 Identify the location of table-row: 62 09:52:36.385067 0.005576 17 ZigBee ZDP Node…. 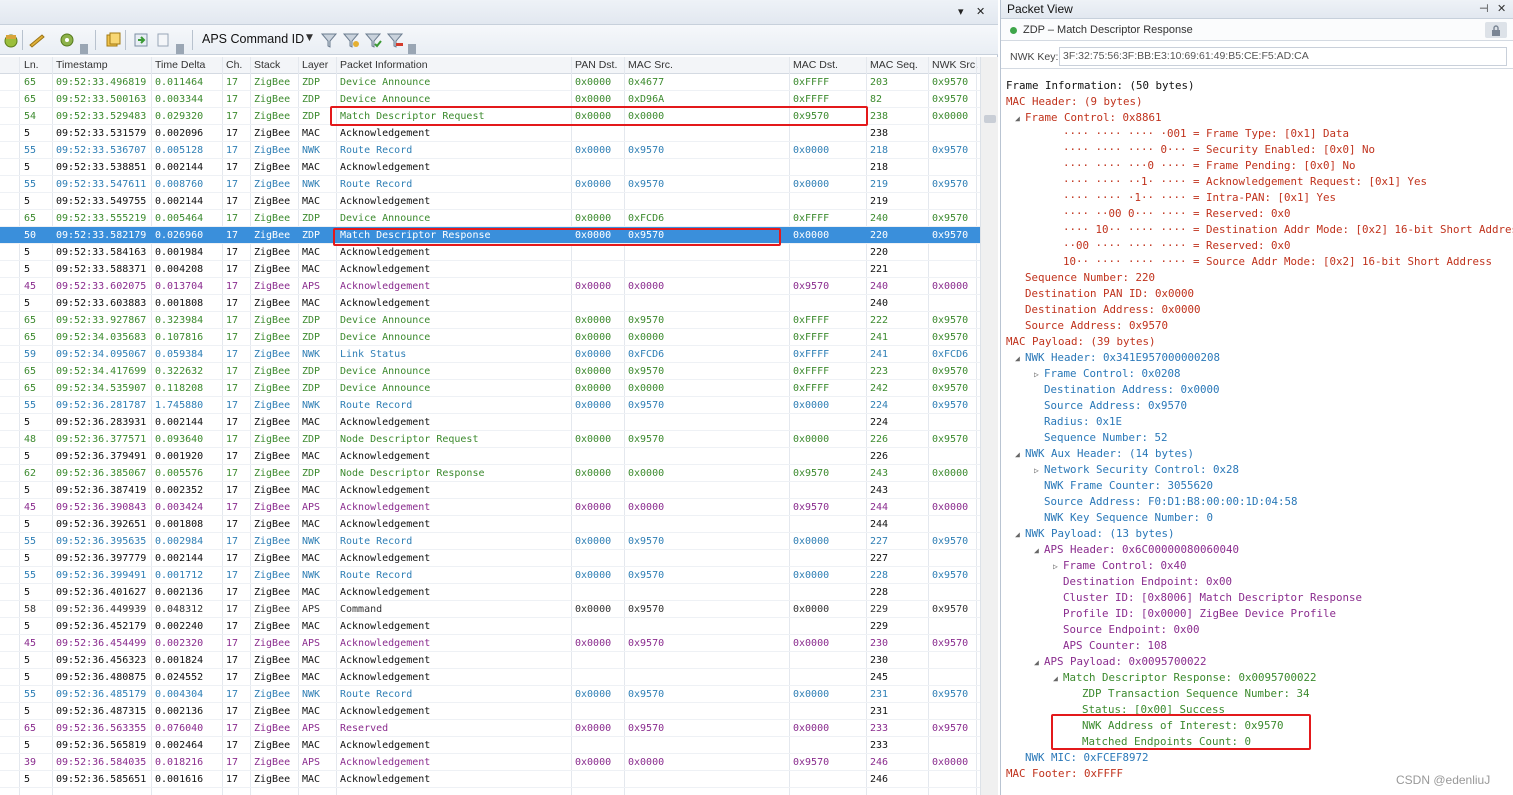
(490, 473).